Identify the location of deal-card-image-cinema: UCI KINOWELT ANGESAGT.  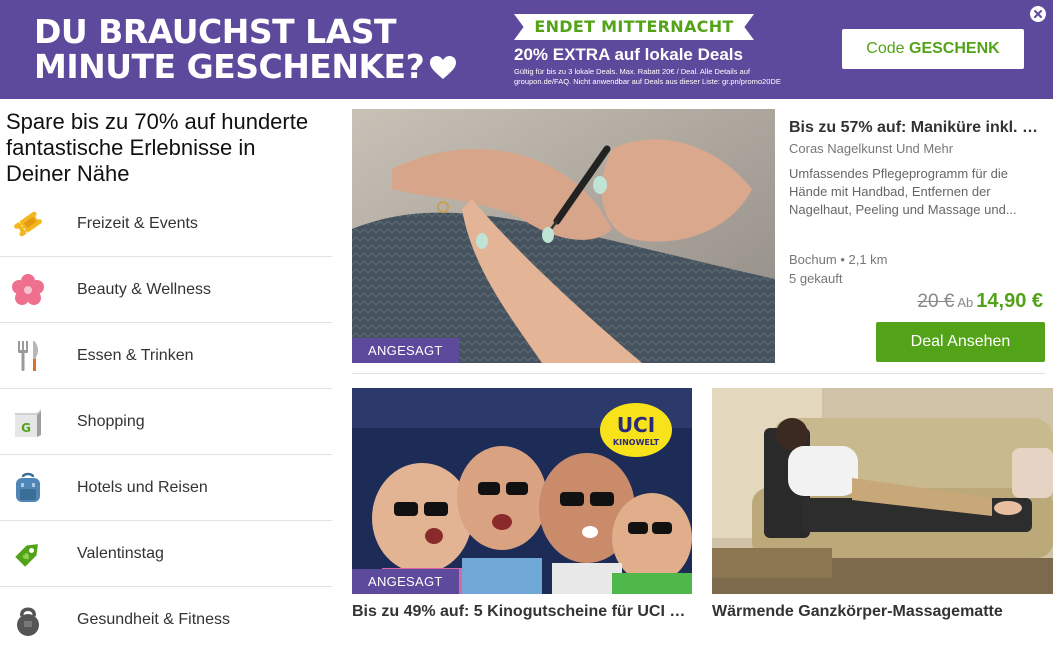
(522, 491).